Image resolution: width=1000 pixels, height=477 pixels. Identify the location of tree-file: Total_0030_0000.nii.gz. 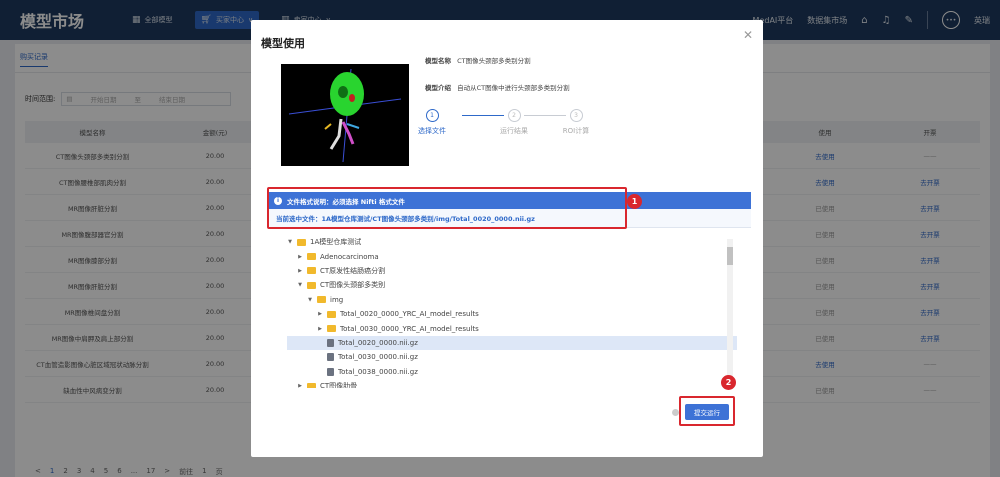
(512, 357).